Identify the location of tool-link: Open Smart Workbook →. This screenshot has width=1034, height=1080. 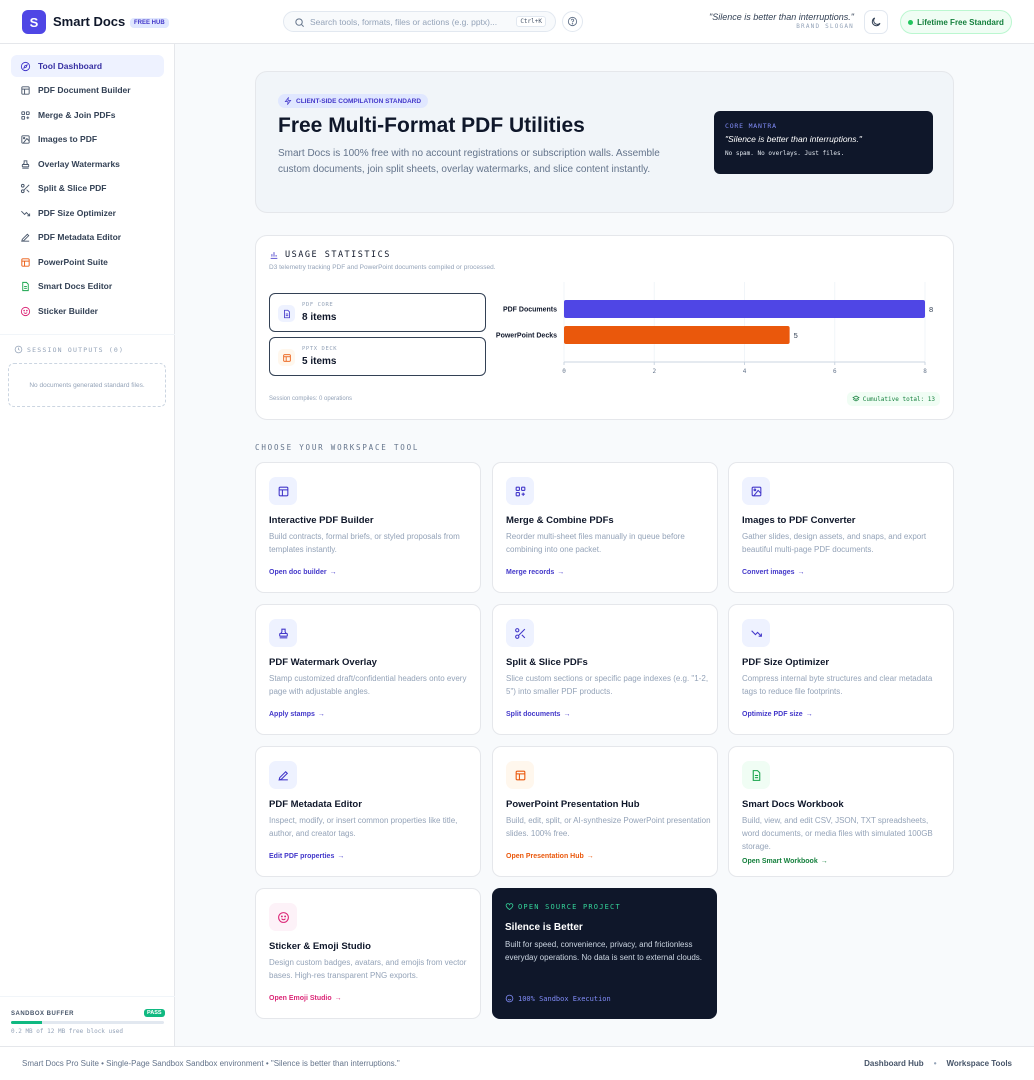
(785, 861).